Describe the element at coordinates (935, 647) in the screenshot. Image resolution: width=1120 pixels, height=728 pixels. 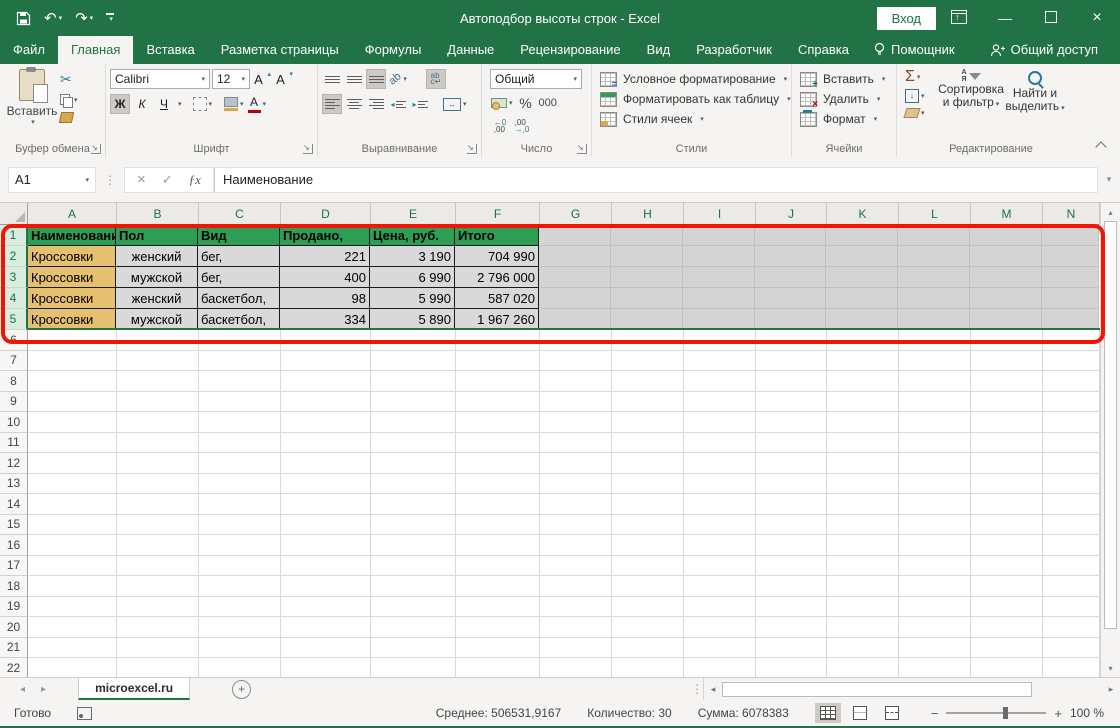
I see `cell-L21` at that location.